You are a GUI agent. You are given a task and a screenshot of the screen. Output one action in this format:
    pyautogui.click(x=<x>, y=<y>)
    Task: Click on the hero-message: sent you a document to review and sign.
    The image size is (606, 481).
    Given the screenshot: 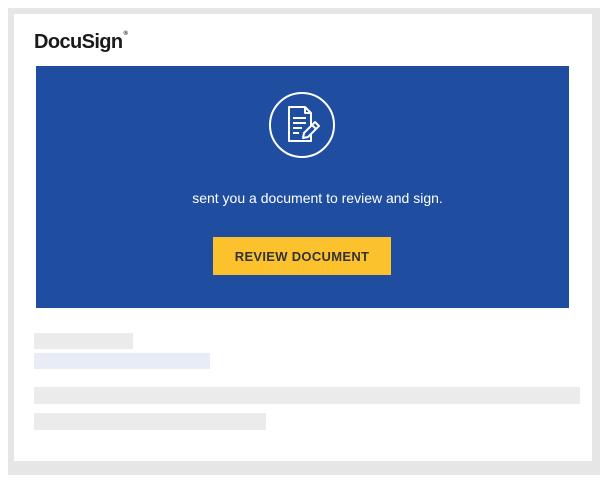 What is the action you would take?
    pyautogui.click(x=317, y=198)
    